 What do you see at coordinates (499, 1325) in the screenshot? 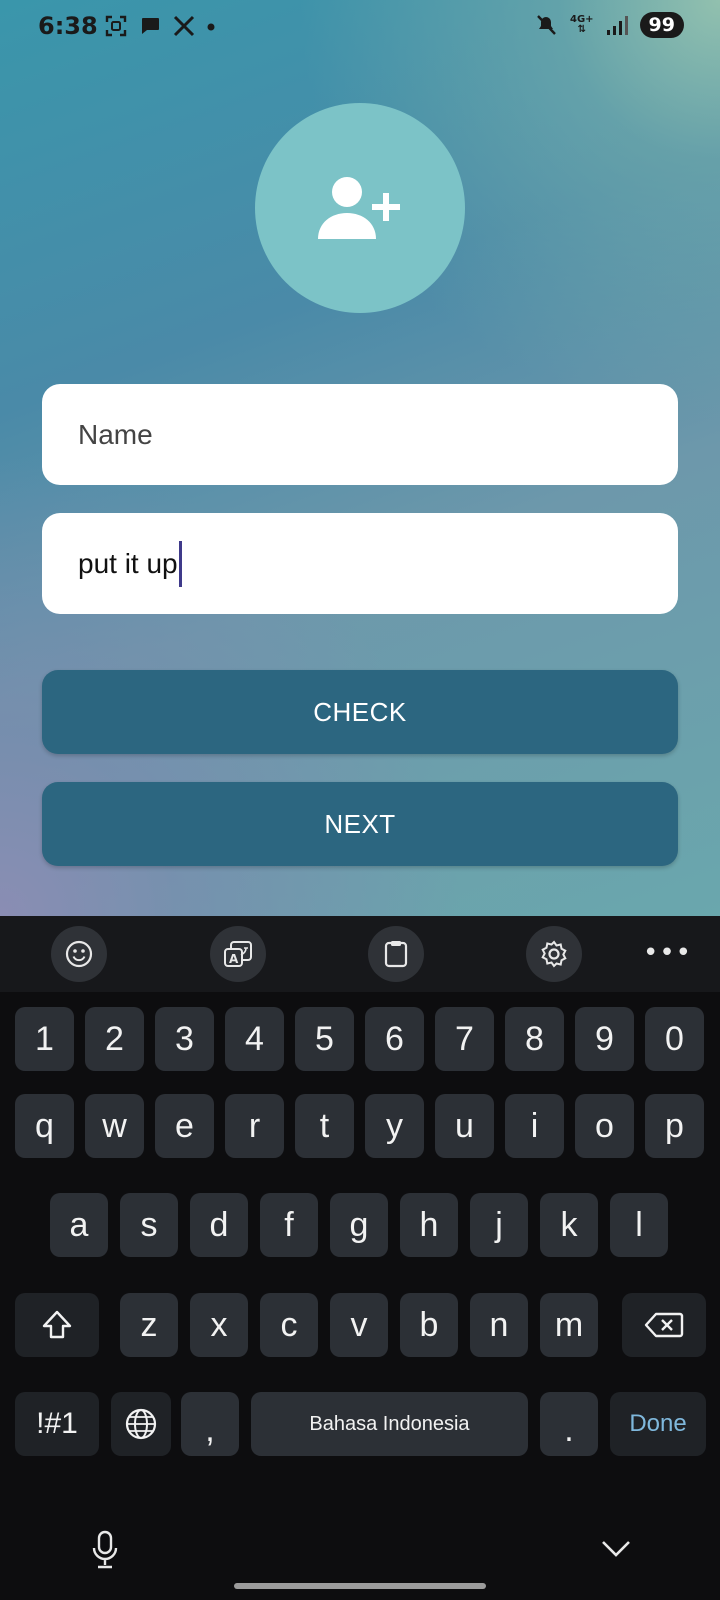
I see `key-n: n` at bounding box center [499, 1325].